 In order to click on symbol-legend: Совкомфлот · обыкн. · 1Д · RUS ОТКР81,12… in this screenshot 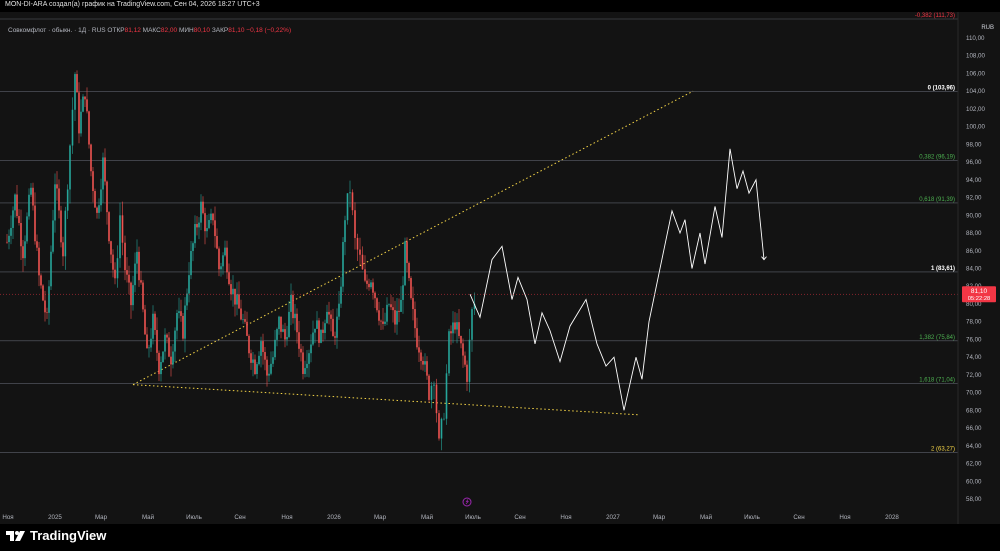, I will do `click(149, 30)`.